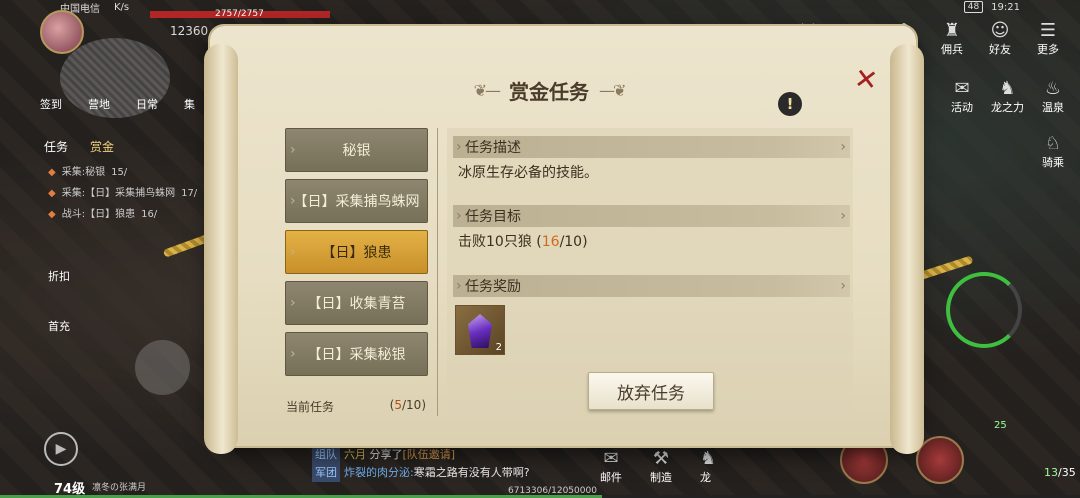 This screenshot has height=498, width=1080. Describe the element at coordinates (239, 14) in the screenshot. I see `hp-text: 2757/2757` at that location.